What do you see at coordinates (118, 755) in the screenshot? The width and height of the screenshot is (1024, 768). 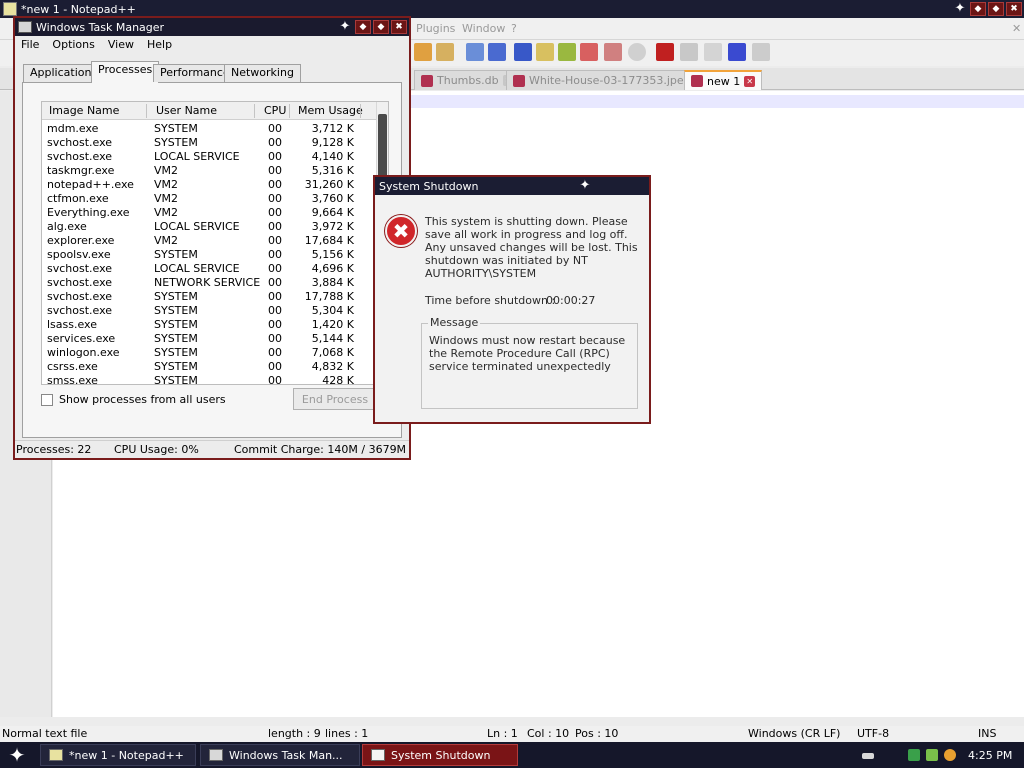 I see `taskbar-button-notepad: *new 1 - Notepad++` at bounding box center [118, 755].